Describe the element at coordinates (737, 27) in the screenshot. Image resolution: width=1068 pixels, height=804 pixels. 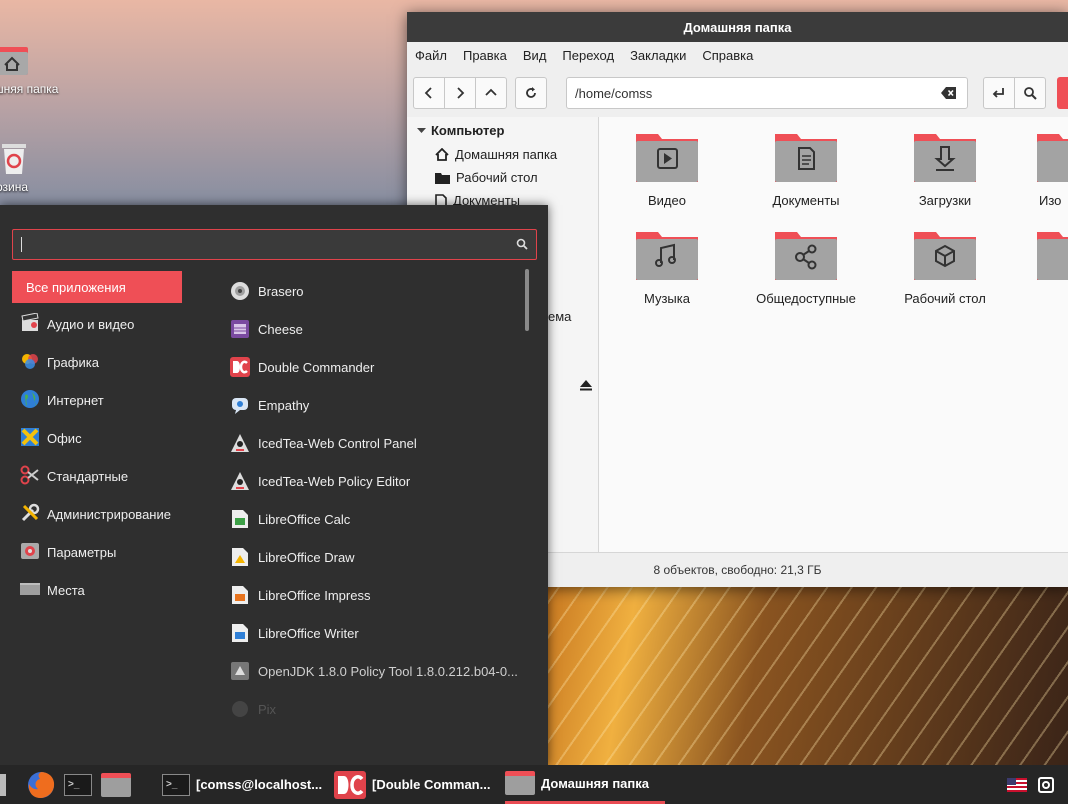
I see `window-title: Домашняя папка` at that location.